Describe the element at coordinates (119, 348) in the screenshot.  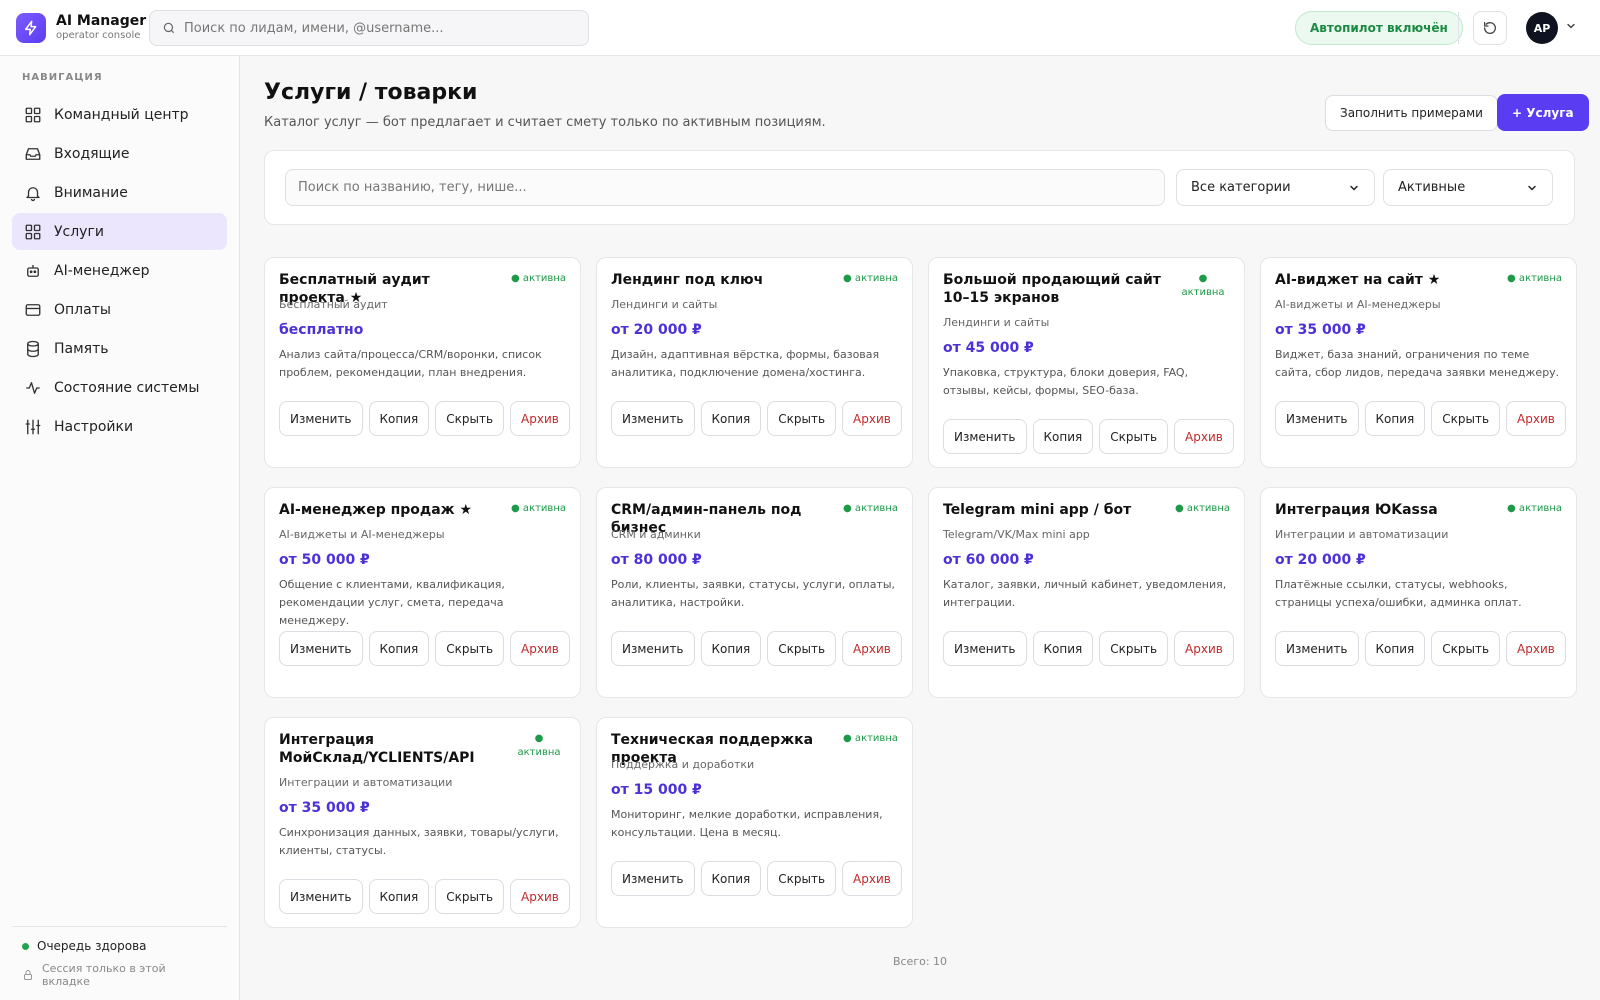
I see `sidebar-item-memory: Память` at that location.